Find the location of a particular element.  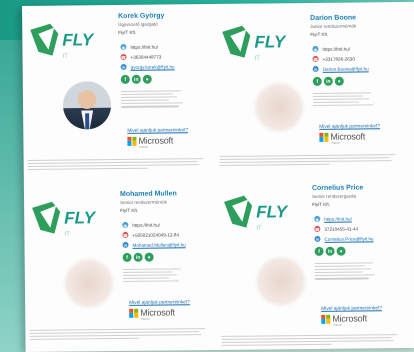

email-row: ✉ Mohamed.Mullen@flyit.hu is located at coordinates (154, 244).